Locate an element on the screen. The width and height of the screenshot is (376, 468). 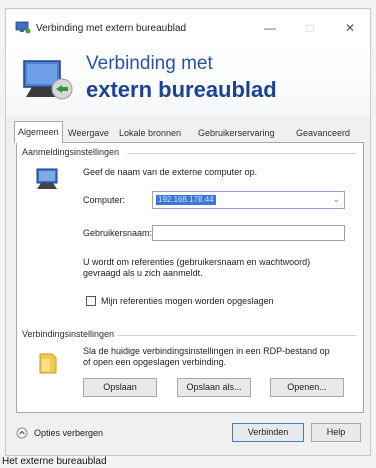
connection-settings-title: Verbindingsinstellingen is located at coordinates (68, 334).